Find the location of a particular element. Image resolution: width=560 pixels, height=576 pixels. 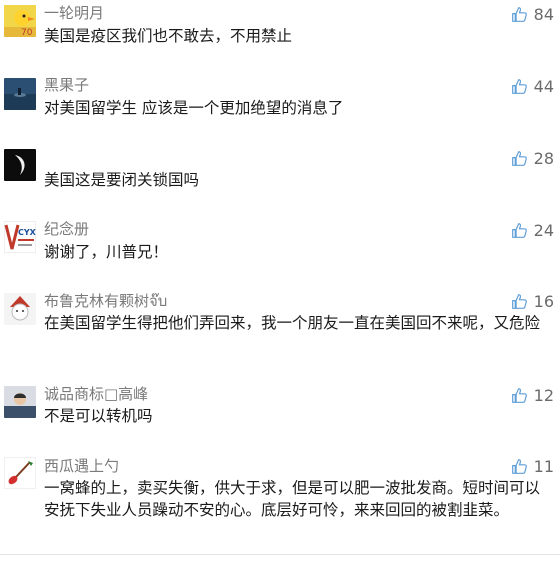

like-count: 84 is located at coordinates (543, 14).